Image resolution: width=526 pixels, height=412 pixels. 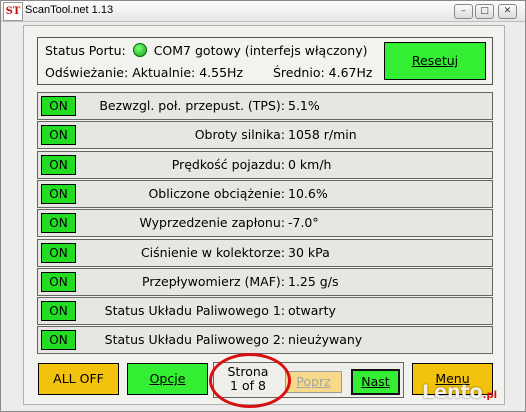 I want to click on sensor-value: 30 kPa, so click(x=309, y=252).